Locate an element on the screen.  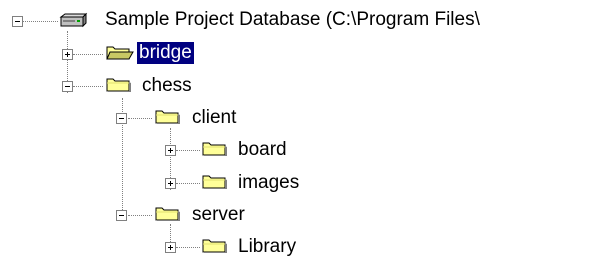
tree-node-label: server is located at coordinates (218, 215).